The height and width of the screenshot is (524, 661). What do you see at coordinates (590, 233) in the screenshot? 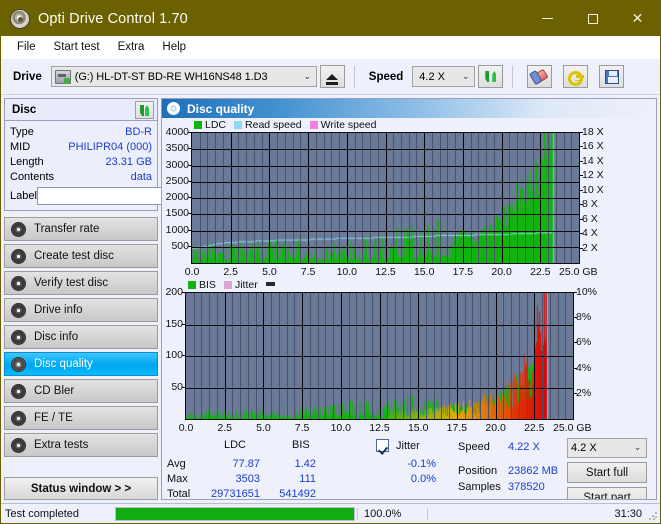
I see `y2-axis-tick-label: 4 X` at bounding box center [590, 233].